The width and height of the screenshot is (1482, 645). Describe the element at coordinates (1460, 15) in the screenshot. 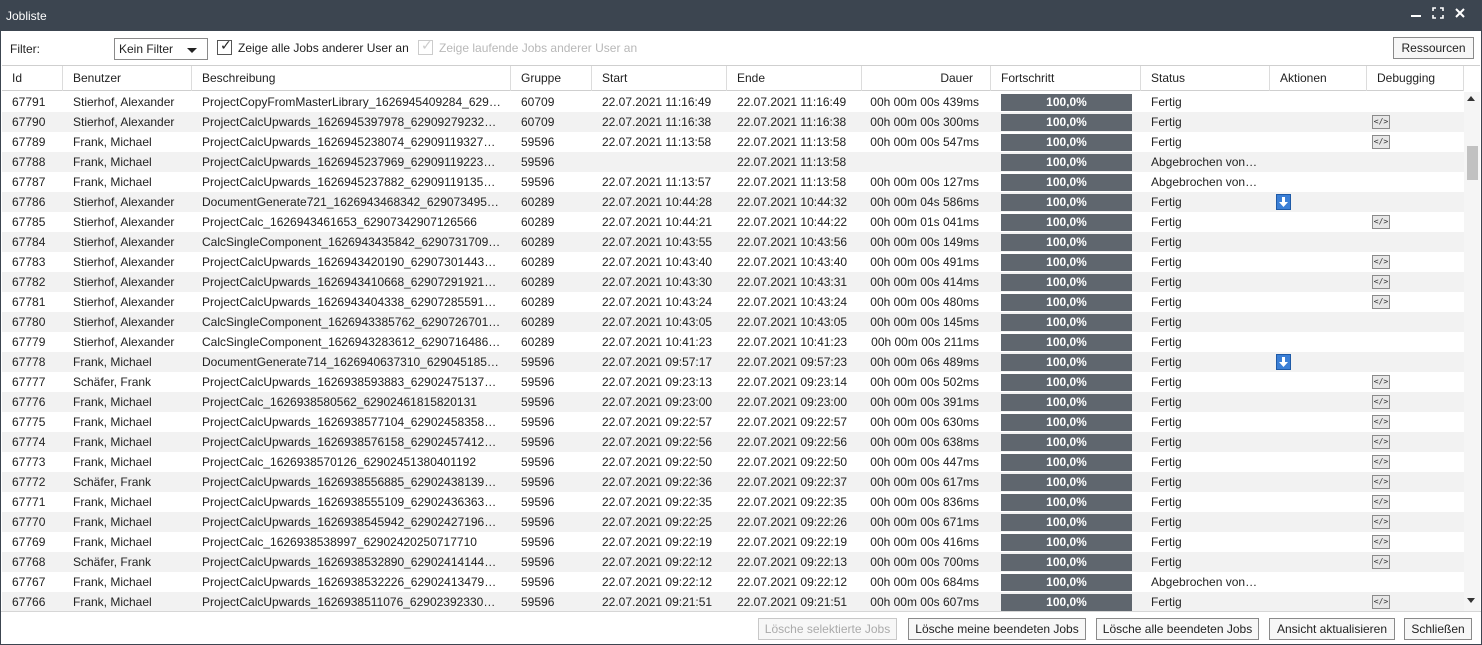

I see `close-icon` at that location.